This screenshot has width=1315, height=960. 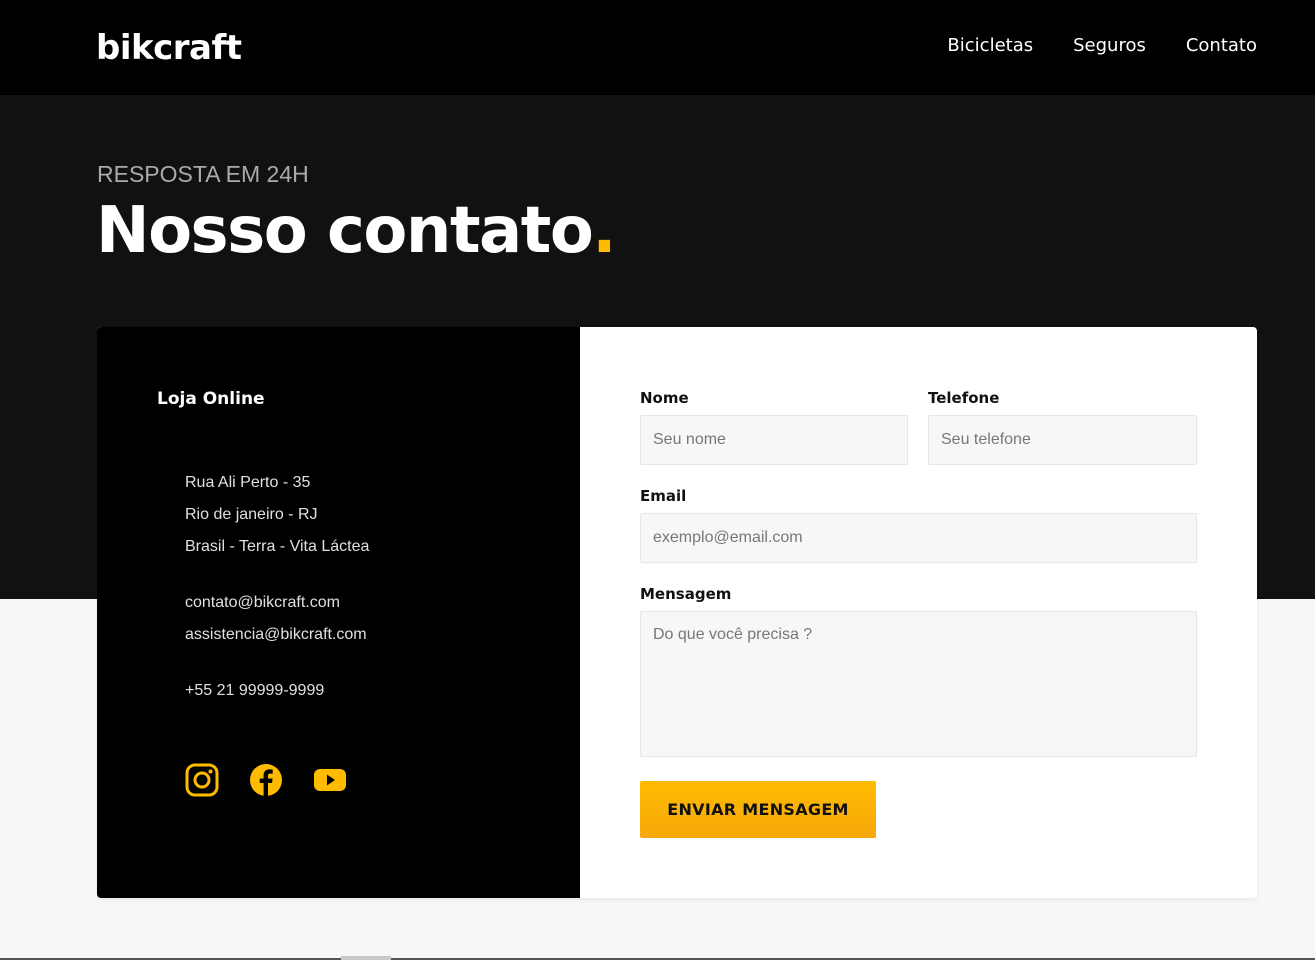 What do you see at coordinates (366, 958) in the screenshot?
I see `scrollbar-thumb` at bounding box center [366, 958].